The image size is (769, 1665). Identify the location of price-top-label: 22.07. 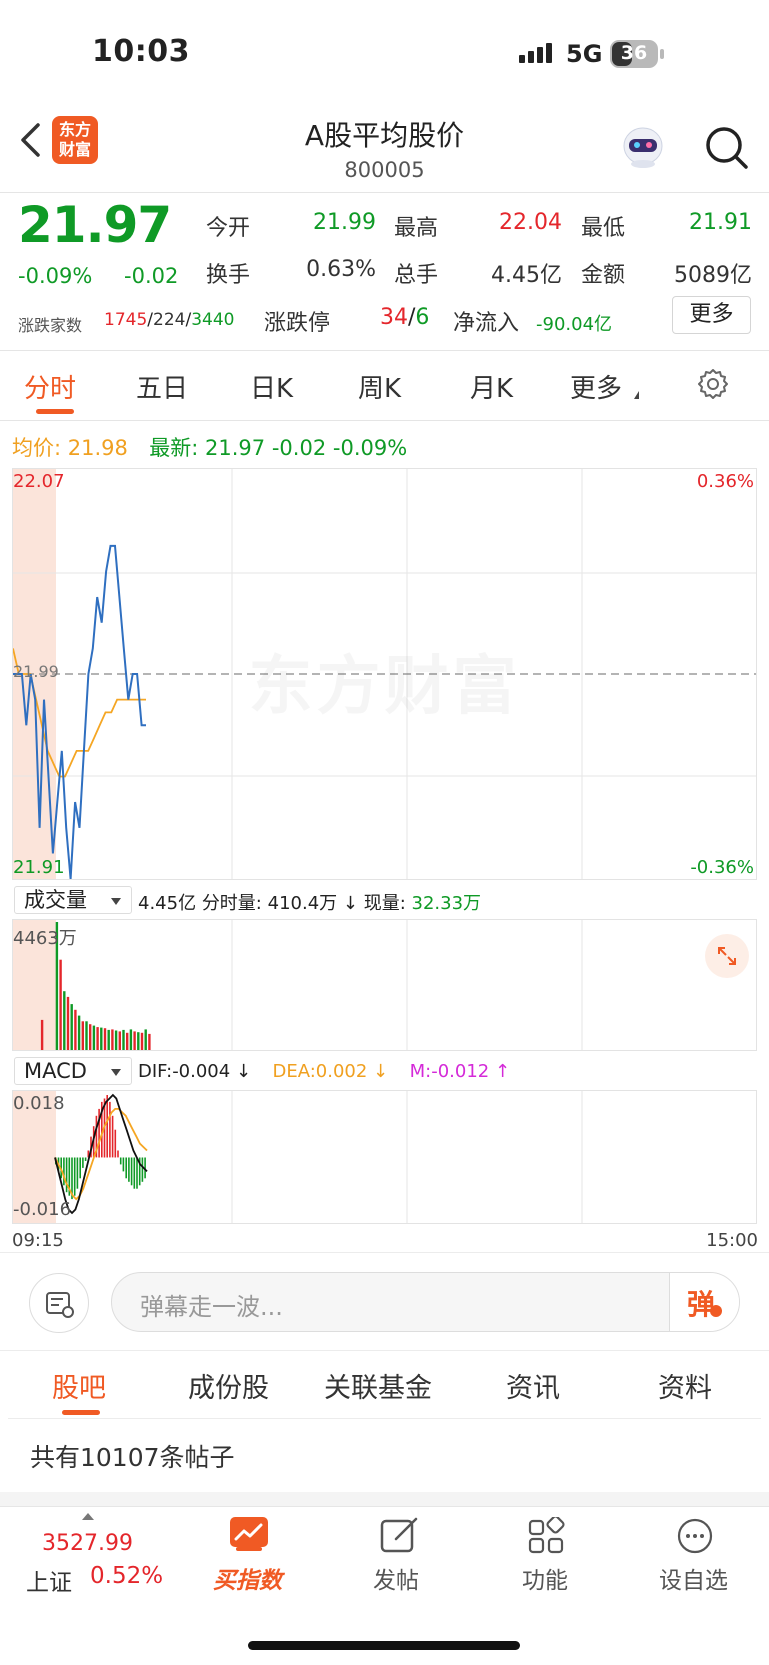
(39, 481).